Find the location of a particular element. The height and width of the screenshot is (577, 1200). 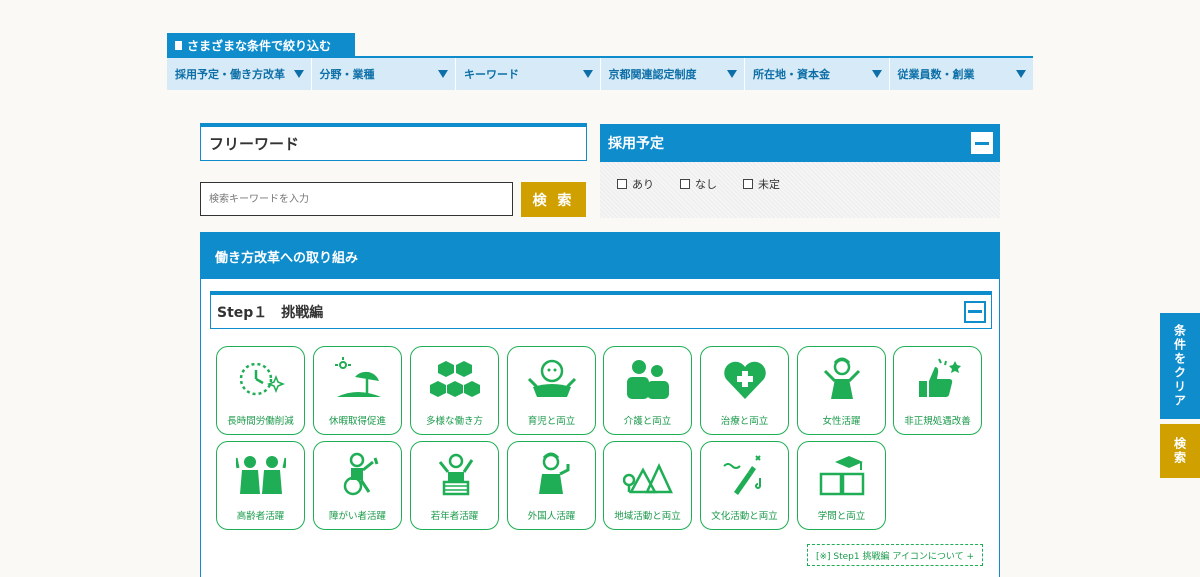

clock-icon is located at coordinates (262, 379).